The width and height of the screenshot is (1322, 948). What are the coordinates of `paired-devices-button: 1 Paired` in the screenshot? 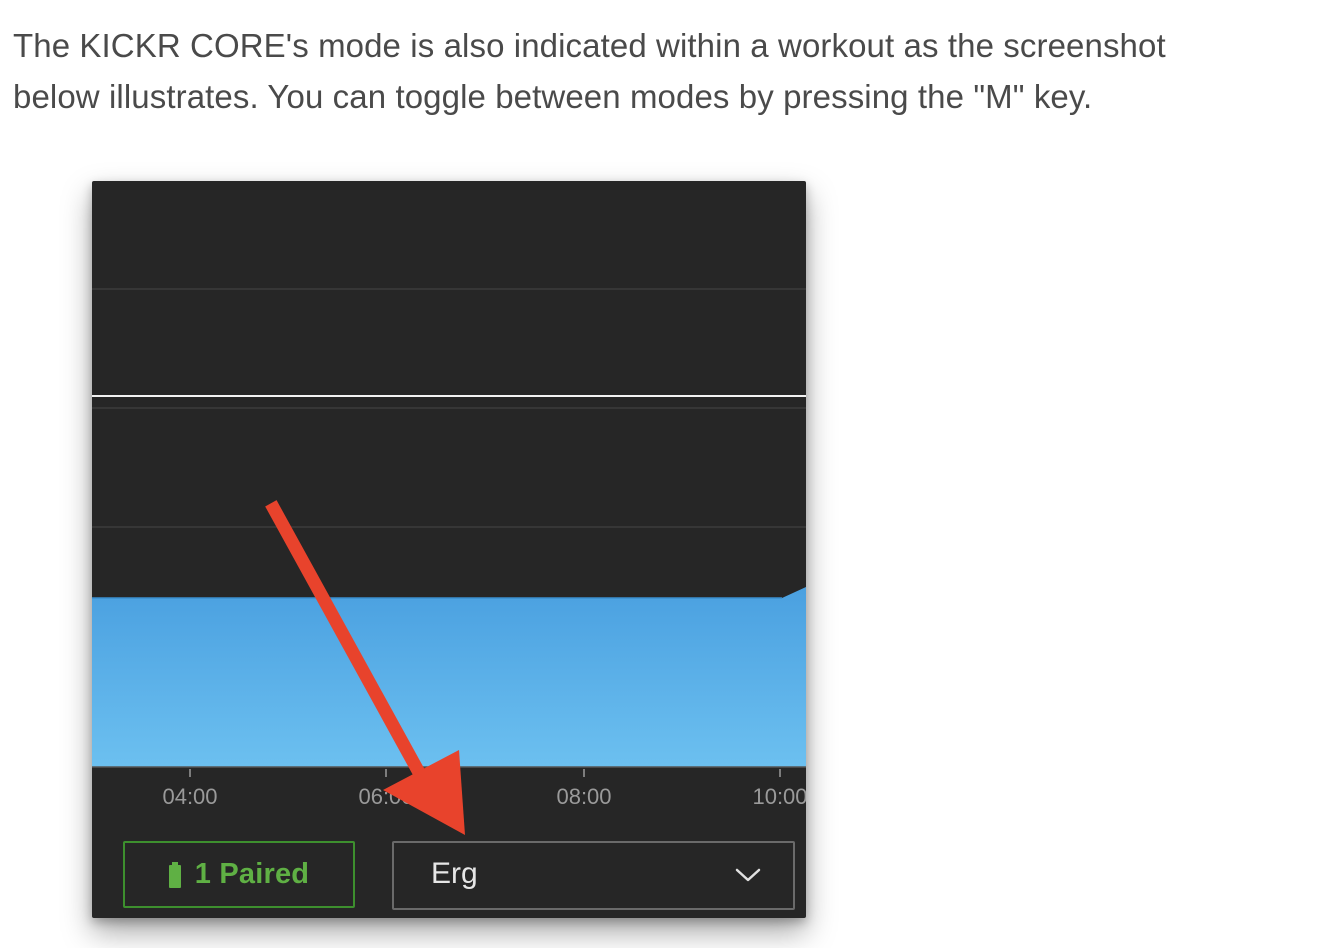 It's located at (239, 874).